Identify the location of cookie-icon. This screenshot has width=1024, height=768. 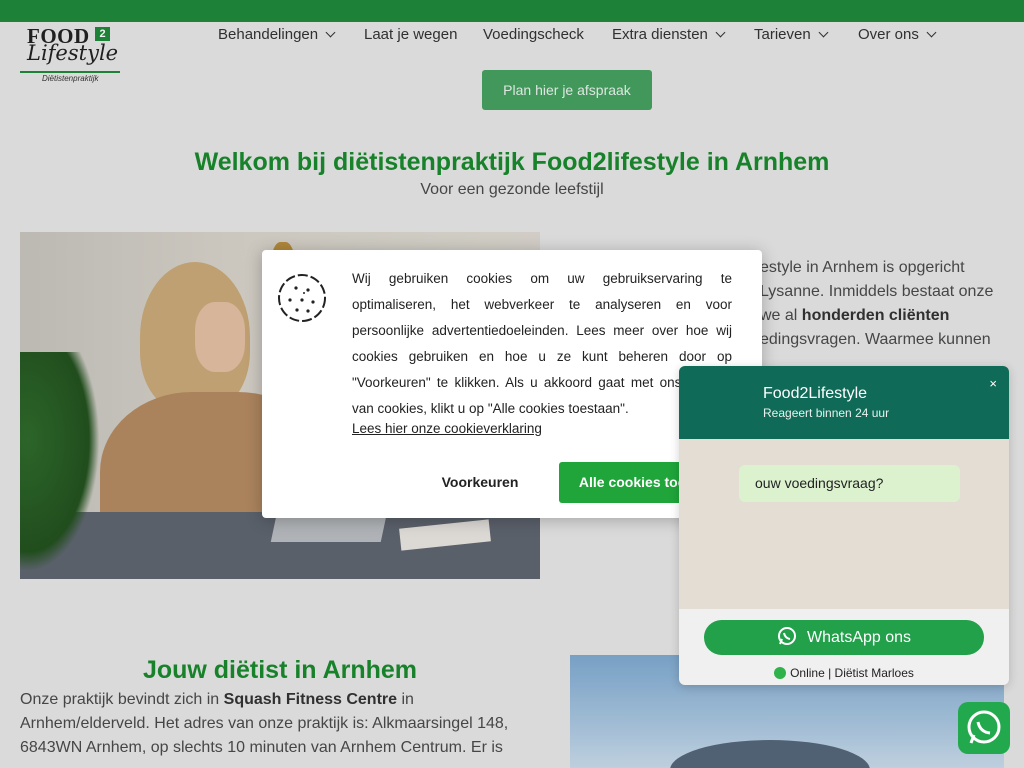
(302, 298).